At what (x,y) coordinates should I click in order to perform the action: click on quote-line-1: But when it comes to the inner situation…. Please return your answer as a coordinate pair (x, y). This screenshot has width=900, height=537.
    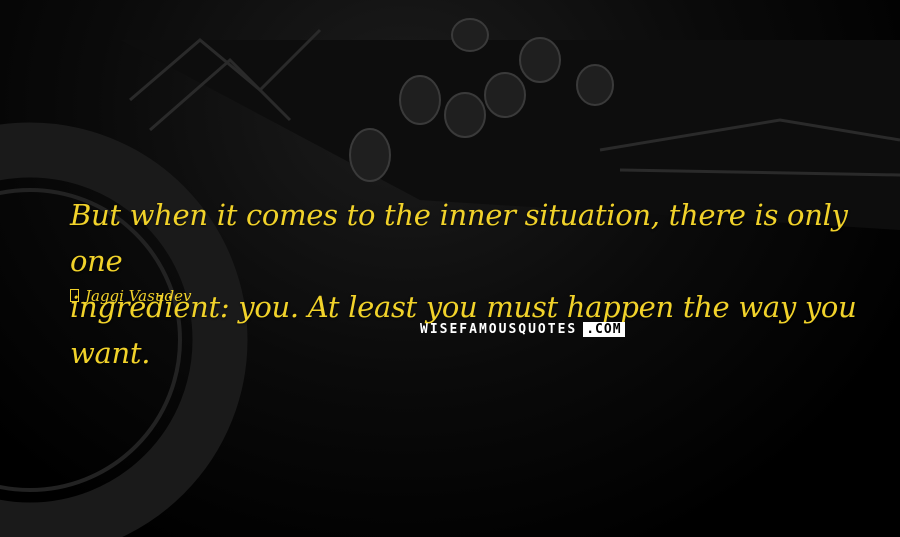
    Looking at the image, I should click on (459, 238).